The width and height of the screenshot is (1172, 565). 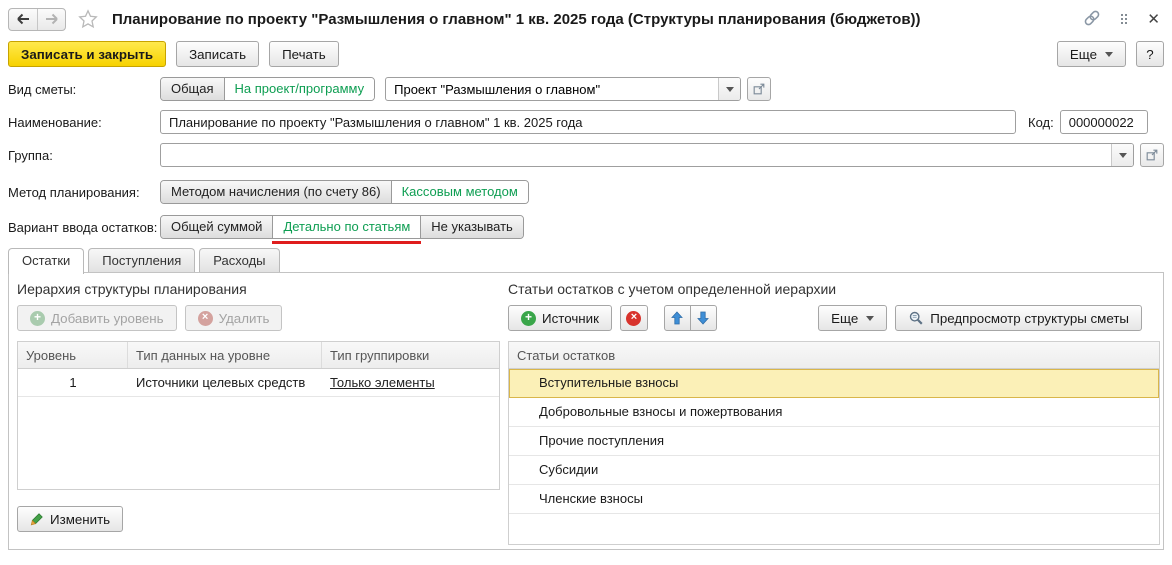 What do you see at coordinates (30, 155) in the screenshot?
I see `group-label: Группа:` at bounding box center [30, 155].